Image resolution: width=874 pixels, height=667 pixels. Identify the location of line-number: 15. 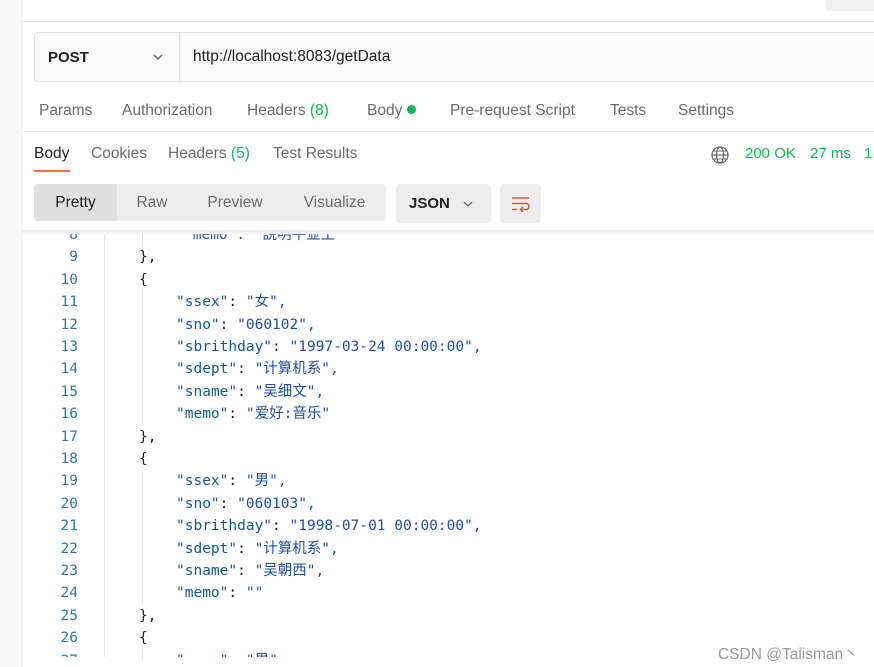
(69, 391).